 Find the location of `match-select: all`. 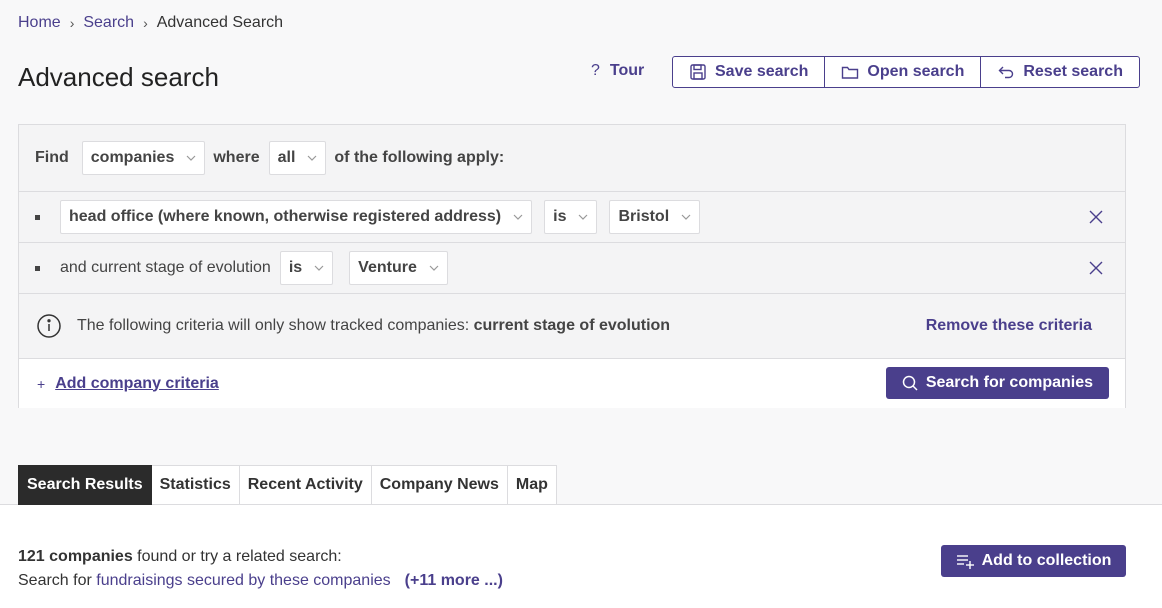

match-select: all is located at coordinates (297, 158).